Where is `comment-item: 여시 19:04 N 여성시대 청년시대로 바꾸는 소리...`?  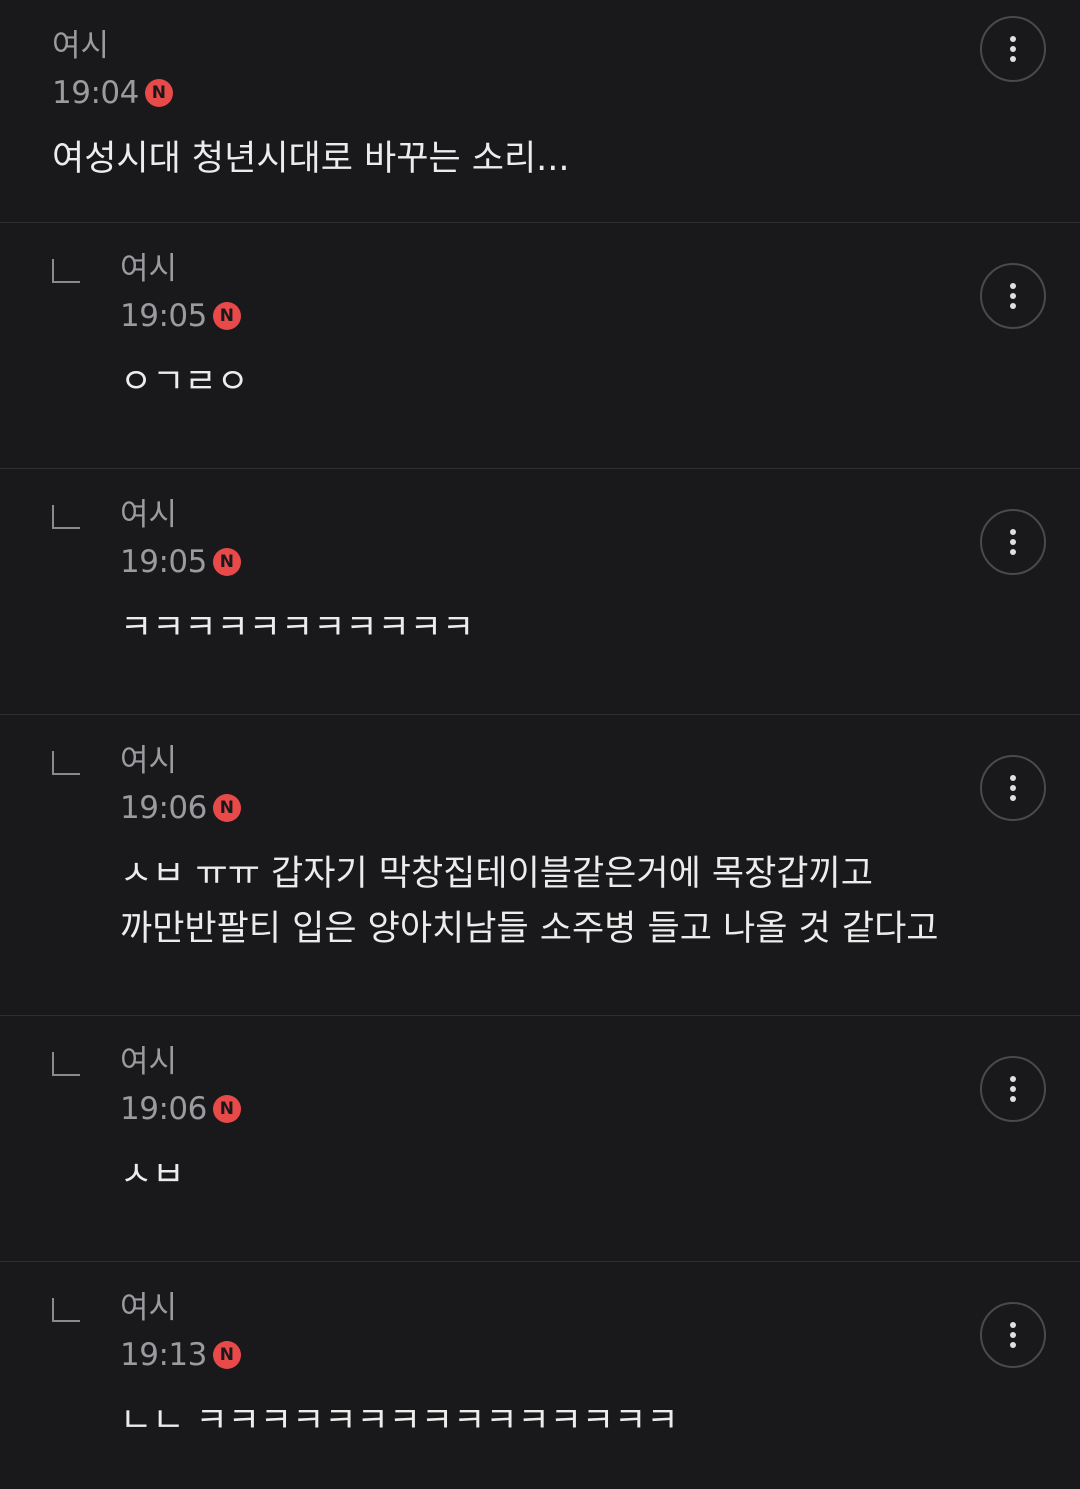
comment-item: 여시 19:04 N 여성시대 청년시대로 바꾸는 소리... is located at coordinates (540, 111).